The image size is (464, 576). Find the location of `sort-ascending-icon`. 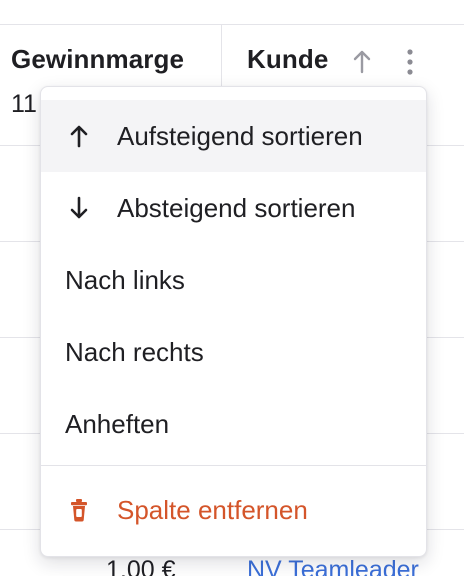

sort-ascending-icon is located at coordinates (362, 62).